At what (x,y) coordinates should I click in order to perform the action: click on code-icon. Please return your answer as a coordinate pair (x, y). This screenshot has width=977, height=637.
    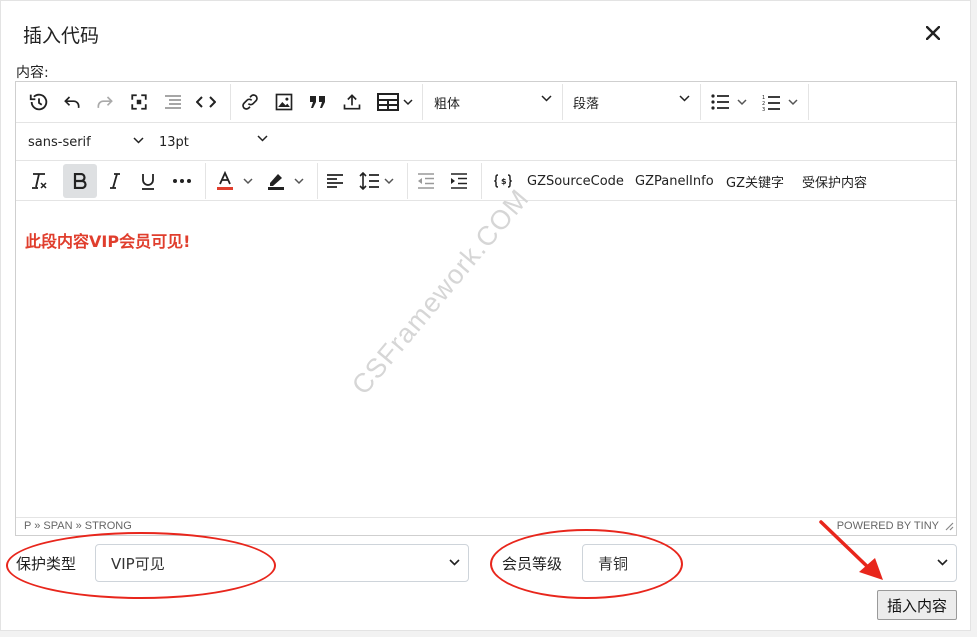
    Looking at the image, I should click on (206, 102).